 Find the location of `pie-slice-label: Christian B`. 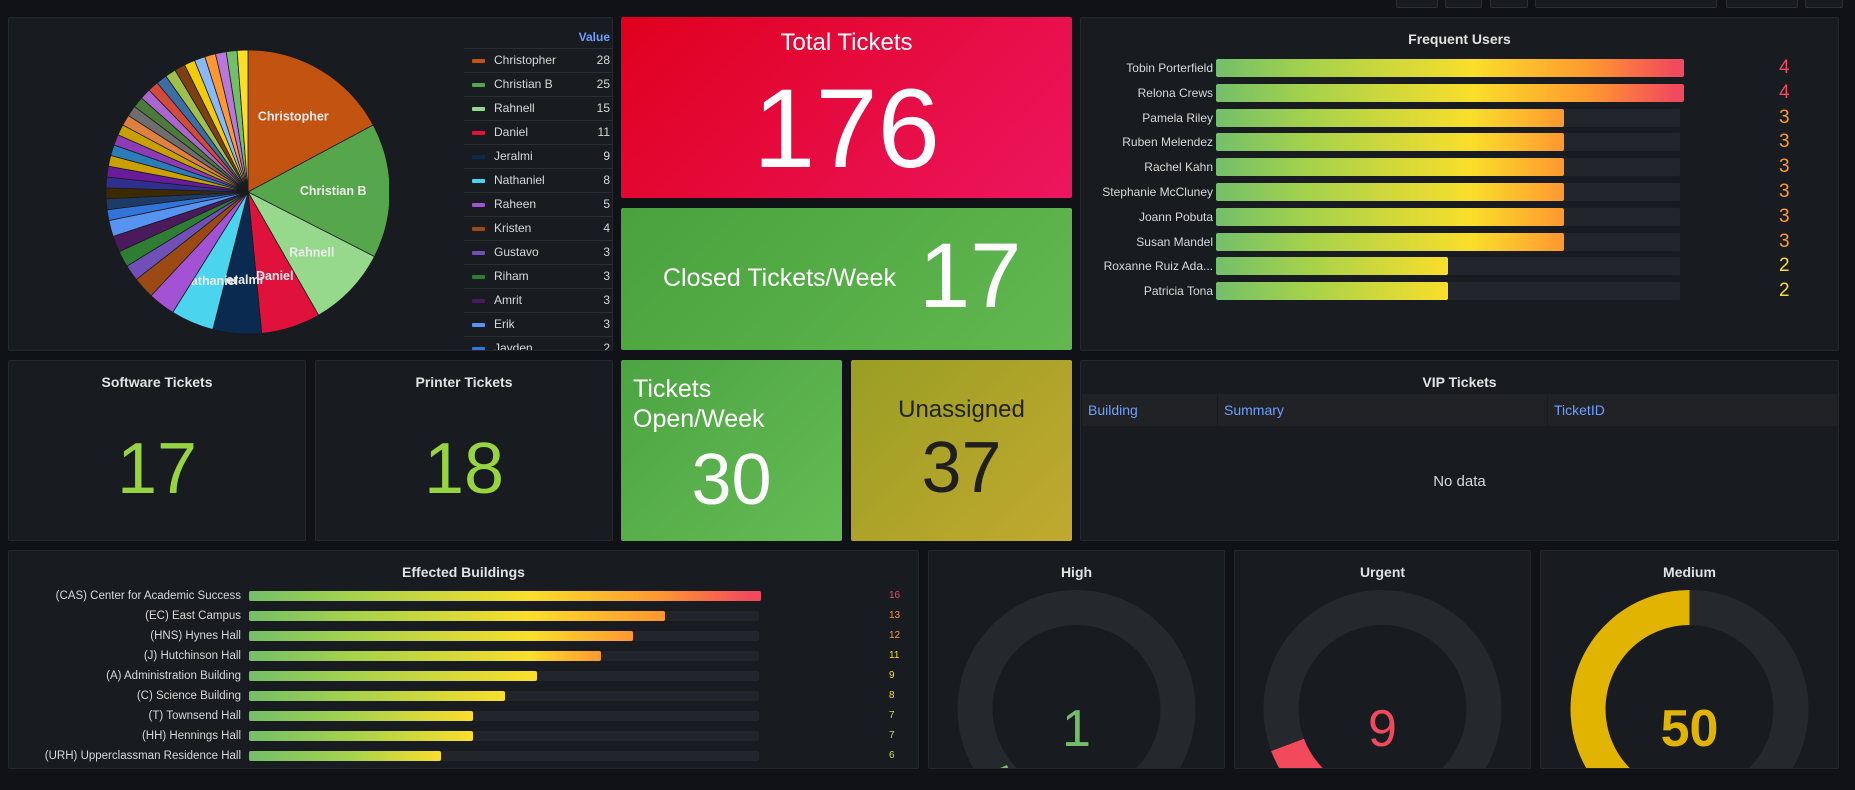

pie-slice-label: Christian B is located at coordinates (333, 191).